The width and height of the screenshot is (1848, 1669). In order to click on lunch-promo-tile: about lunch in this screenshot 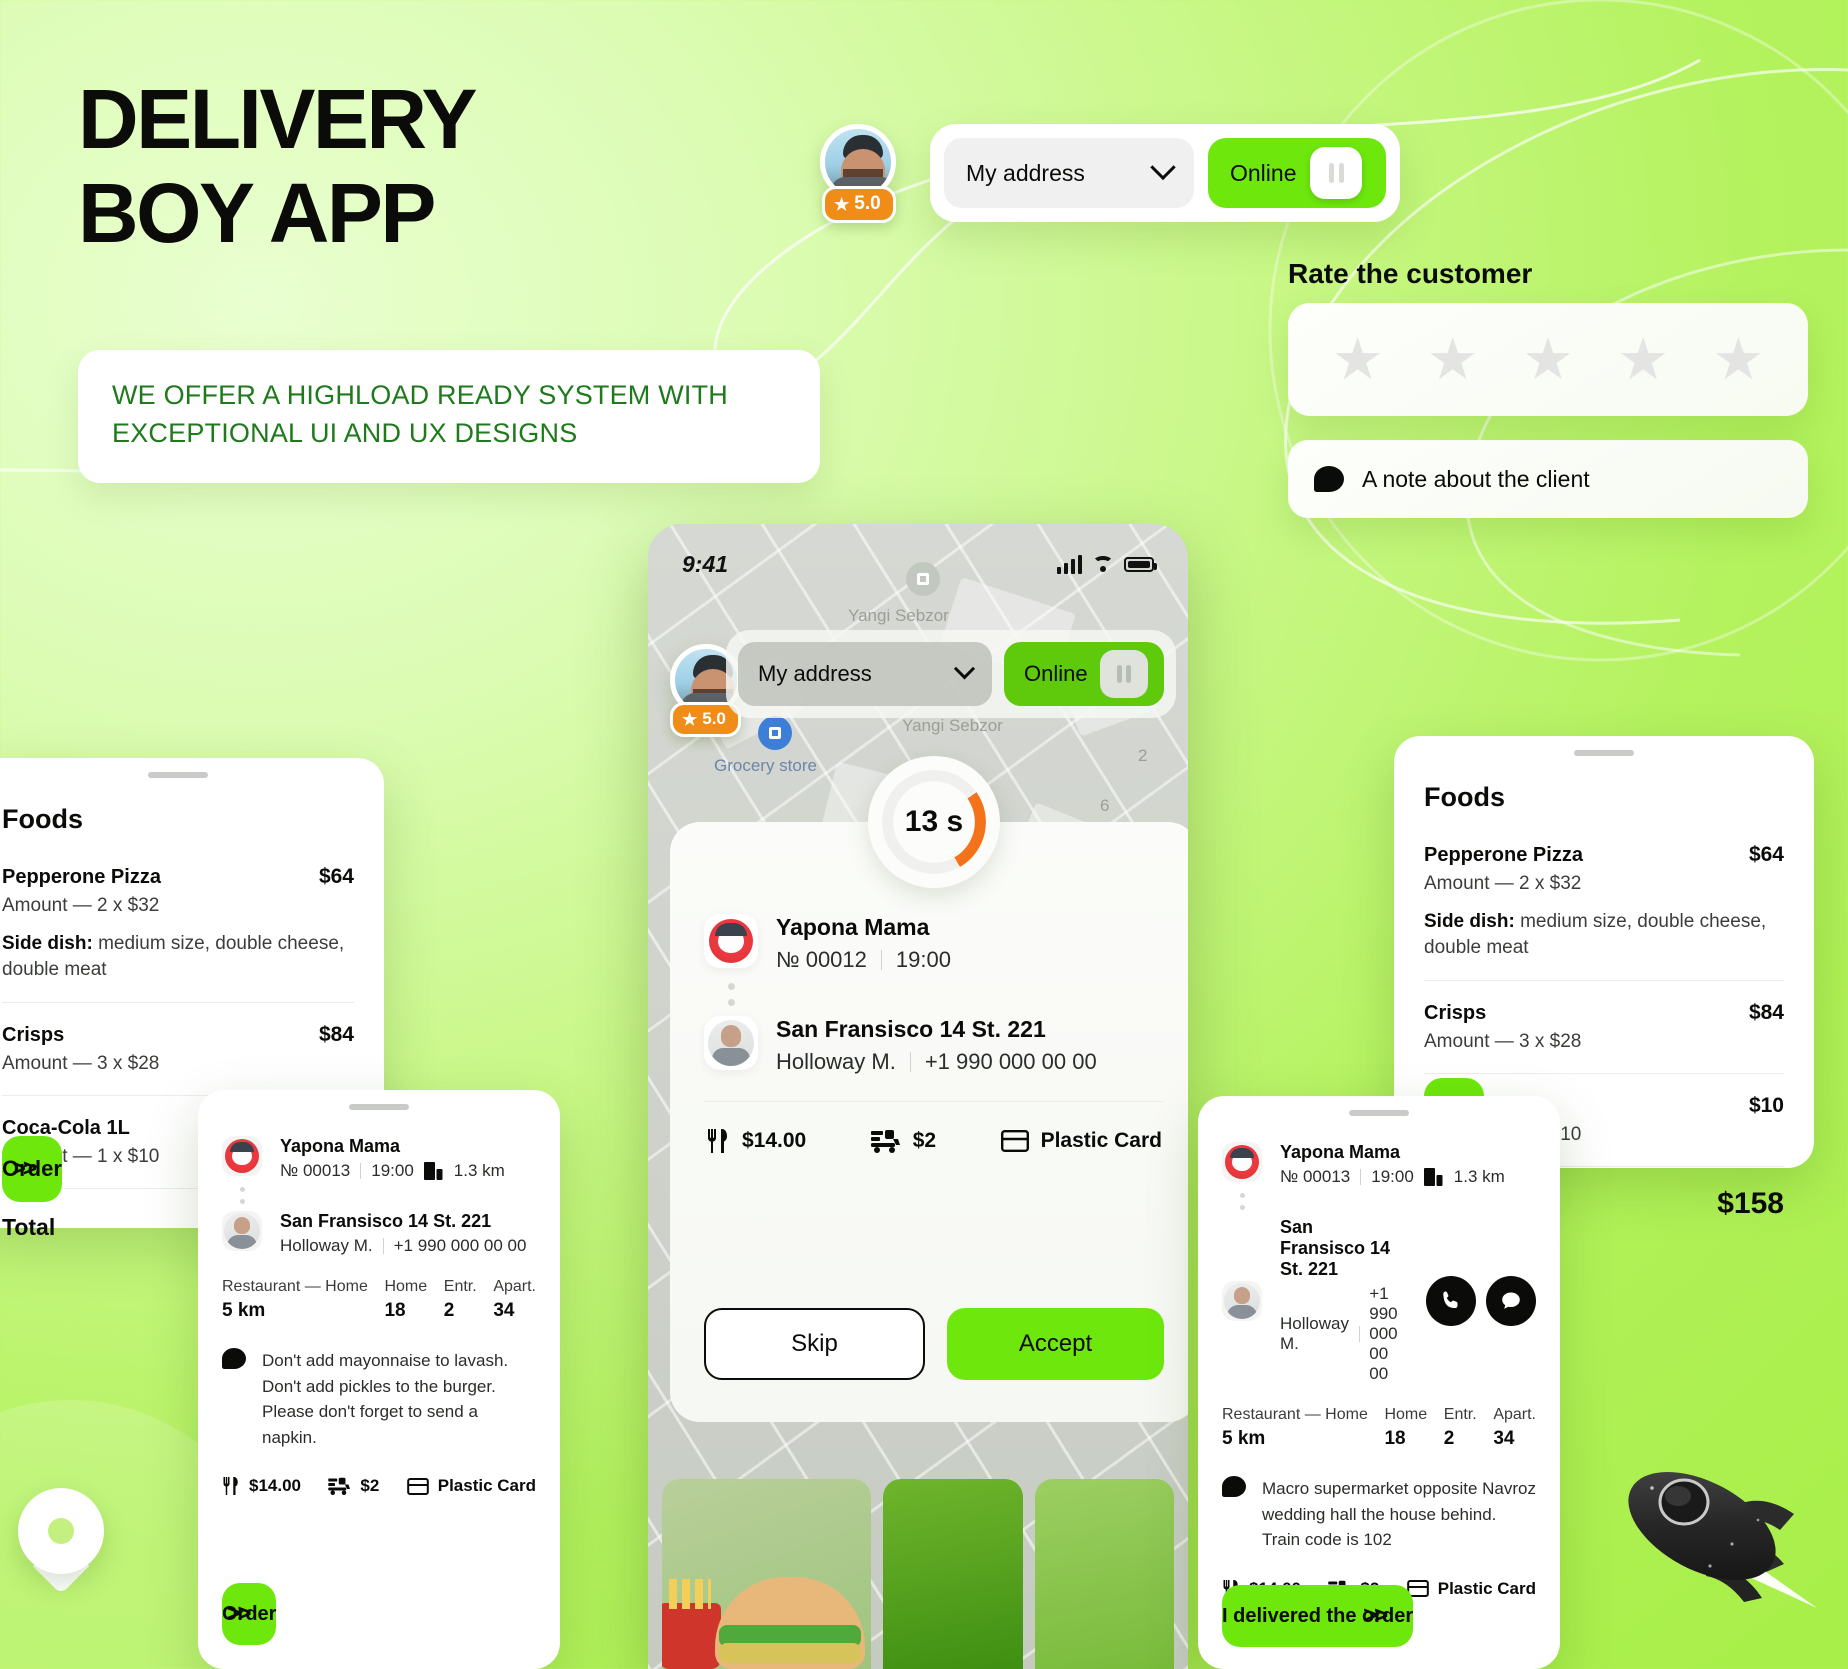, I will do `click(767, 1574)`.